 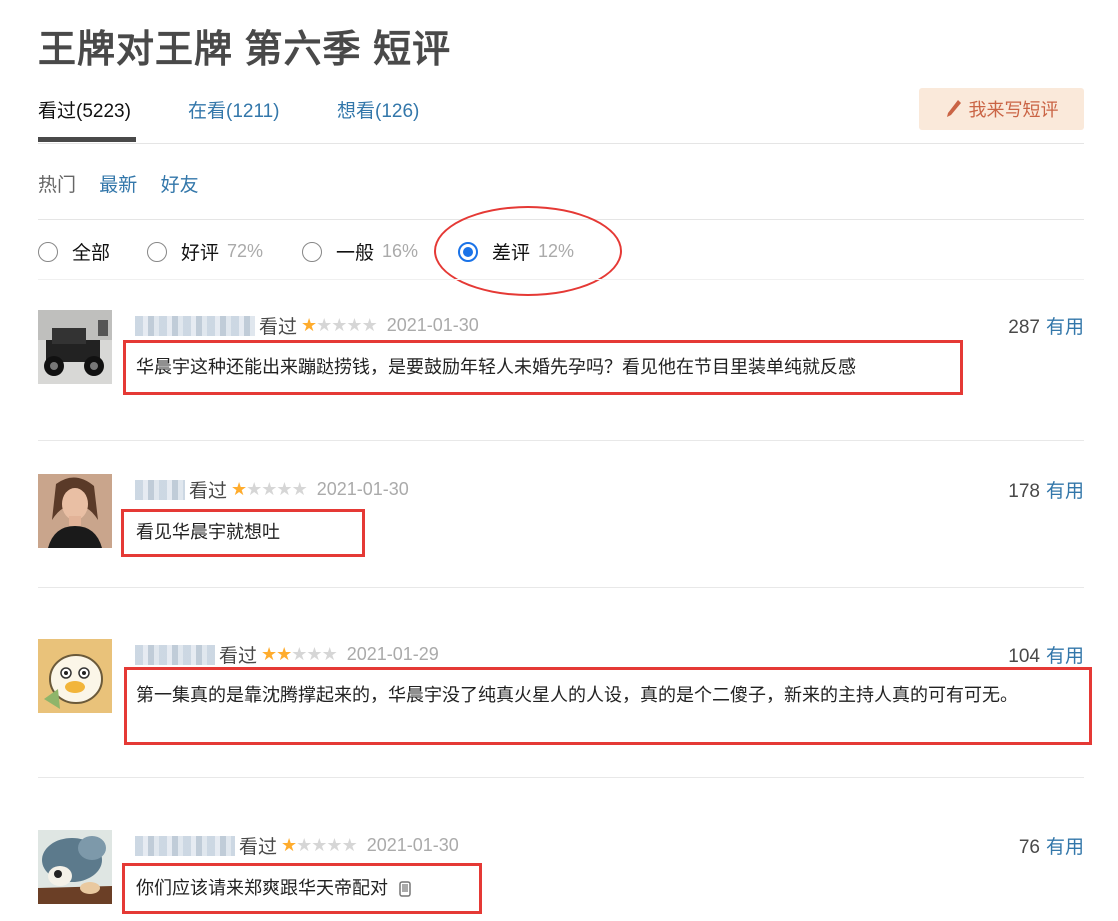 I want to click on sort-friends: 好友, so click(x=180, y=185).